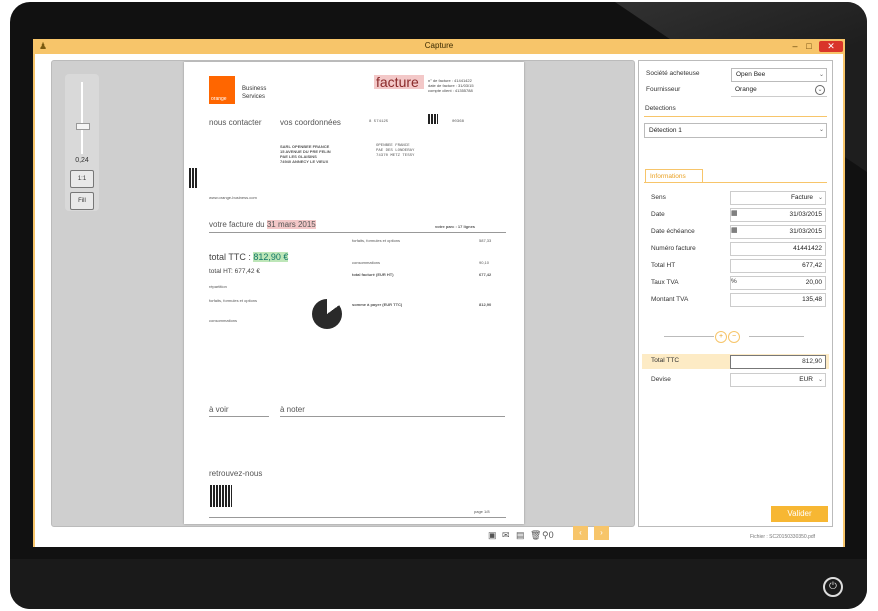 The height and width of the screenshot is (611, 878). What do you see at coordinates (34, 300) in the screenshot?
I see `window-frame-left` at bounding box center [34, 300].